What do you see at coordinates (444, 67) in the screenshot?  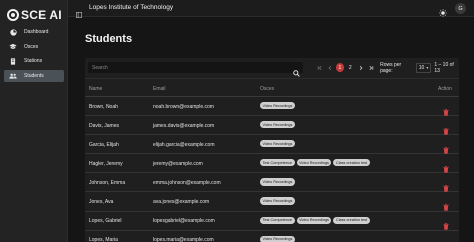 I see `pagination-range: 1 – 10 of 13` at bounding box center [444, 67].